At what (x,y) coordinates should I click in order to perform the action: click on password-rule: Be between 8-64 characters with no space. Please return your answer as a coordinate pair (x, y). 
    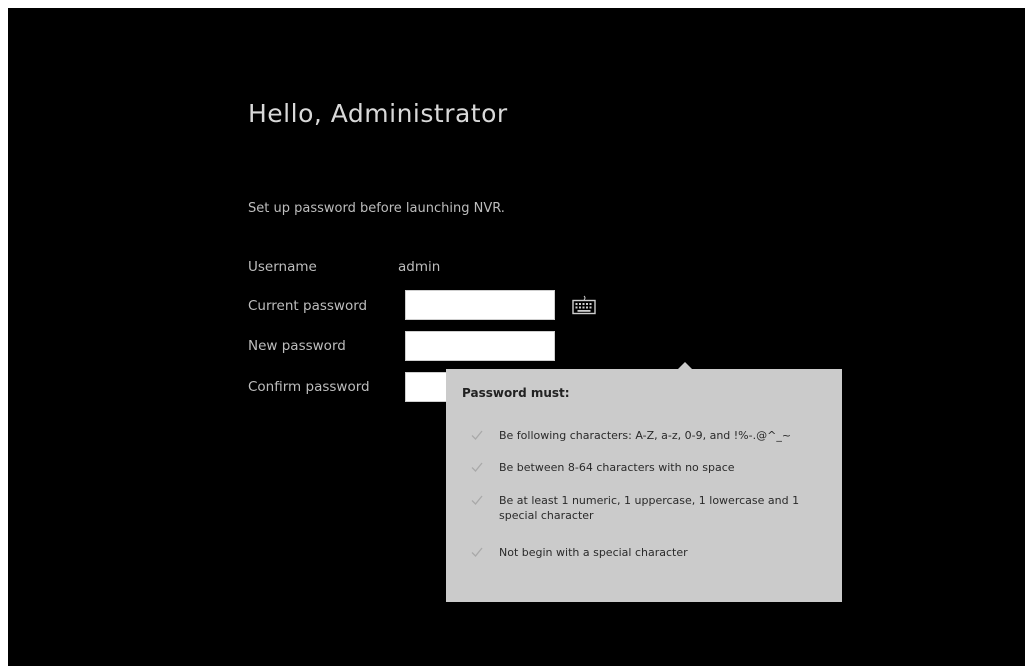
    Looking at the image, I should click on (645, 467).